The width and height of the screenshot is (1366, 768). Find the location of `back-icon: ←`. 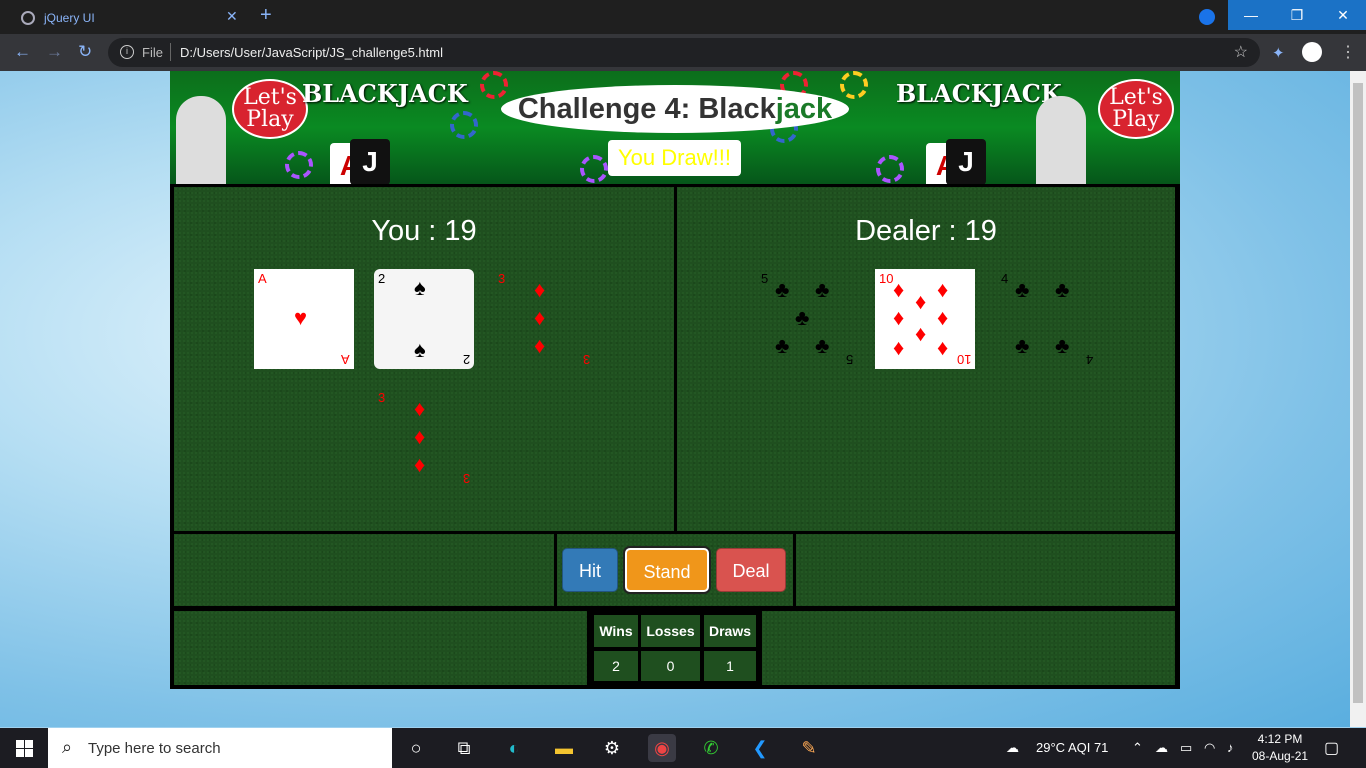

back-icon: ← is located at coordinates (22, 52).